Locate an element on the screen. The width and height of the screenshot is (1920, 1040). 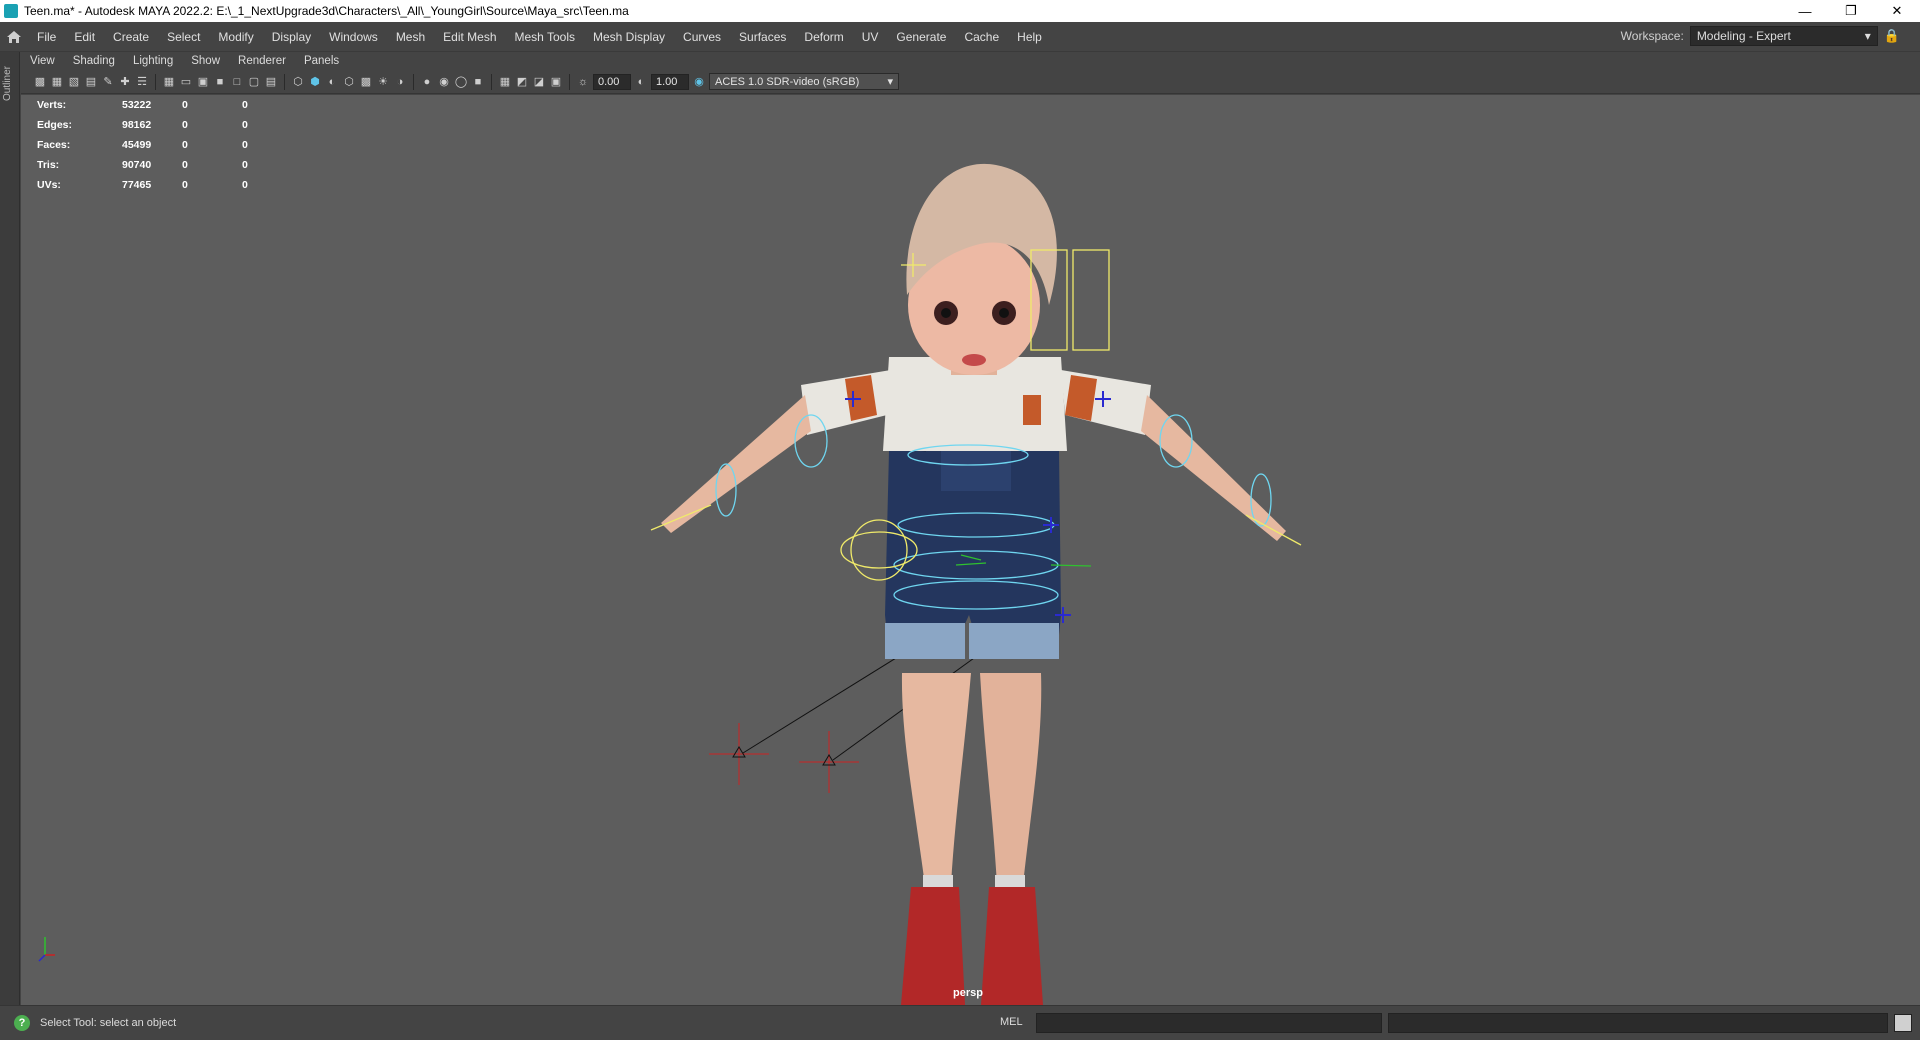
xray-icon: ◩ is located at coordinates (522, 82).